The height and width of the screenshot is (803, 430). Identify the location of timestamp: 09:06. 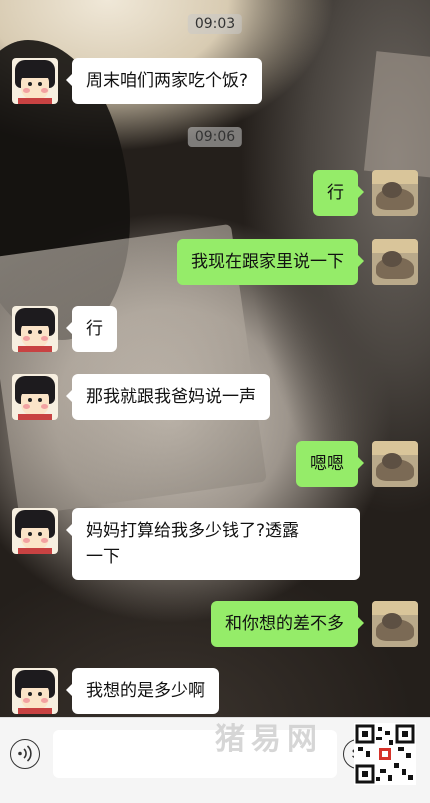
(215, 137).